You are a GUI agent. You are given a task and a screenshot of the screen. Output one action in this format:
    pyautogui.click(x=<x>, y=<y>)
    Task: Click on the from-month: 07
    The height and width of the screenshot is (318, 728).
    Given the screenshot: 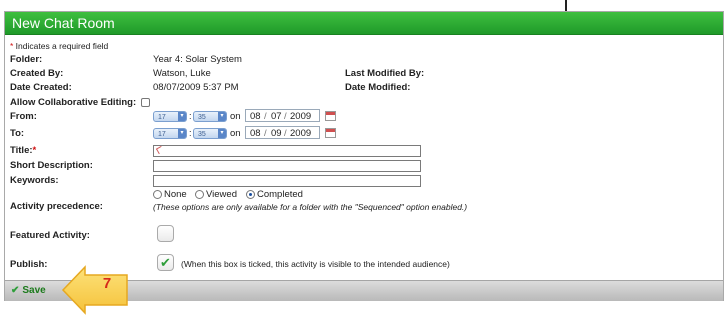 What is the action you would take?
    pyautogui.click(x=276, y=116)
    